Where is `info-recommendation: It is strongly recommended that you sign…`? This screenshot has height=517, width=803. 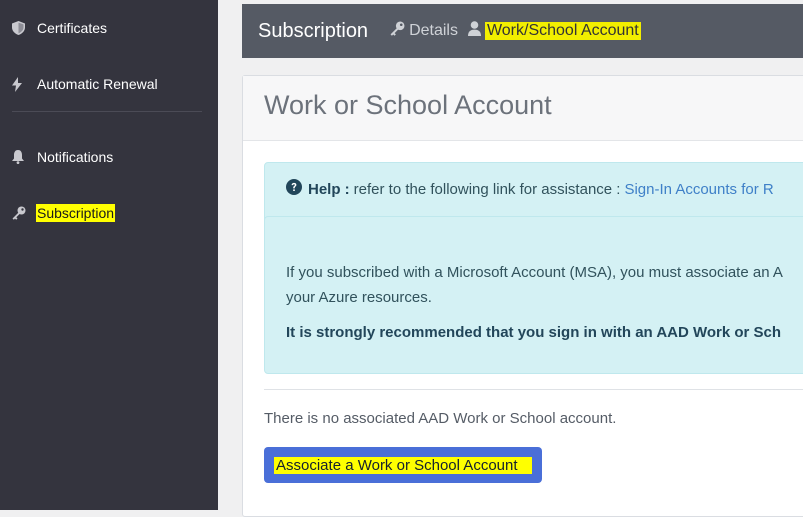 info-recommendation: It is strongly recommended that you sign… is located at coordinates (534, 332).